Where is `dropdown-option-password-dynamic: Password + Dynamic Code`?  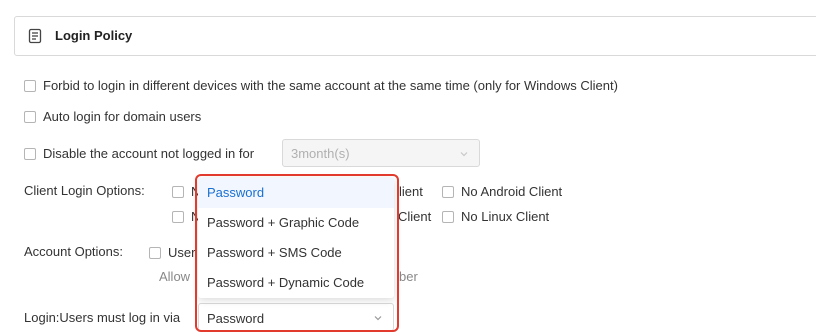
dropdown-option-password-dynamic: Password + Dynamic Code is located at coordinates (296, 283).